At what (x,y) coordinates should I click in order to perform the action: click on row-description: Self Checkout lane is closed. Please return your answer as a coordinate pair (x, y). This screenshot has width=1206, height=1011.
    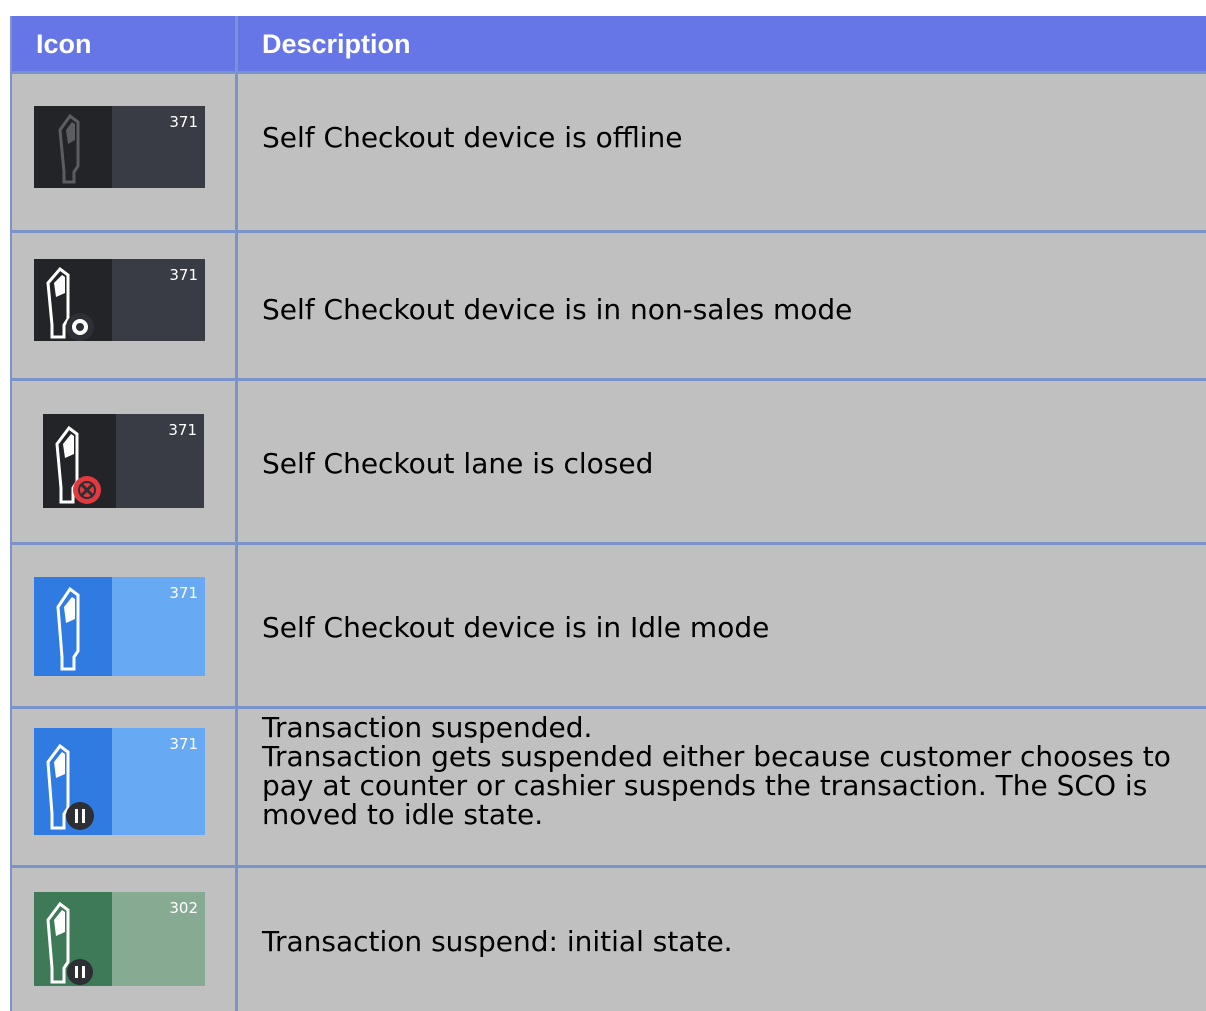
    Looking at the image, I should click on (458, 463).